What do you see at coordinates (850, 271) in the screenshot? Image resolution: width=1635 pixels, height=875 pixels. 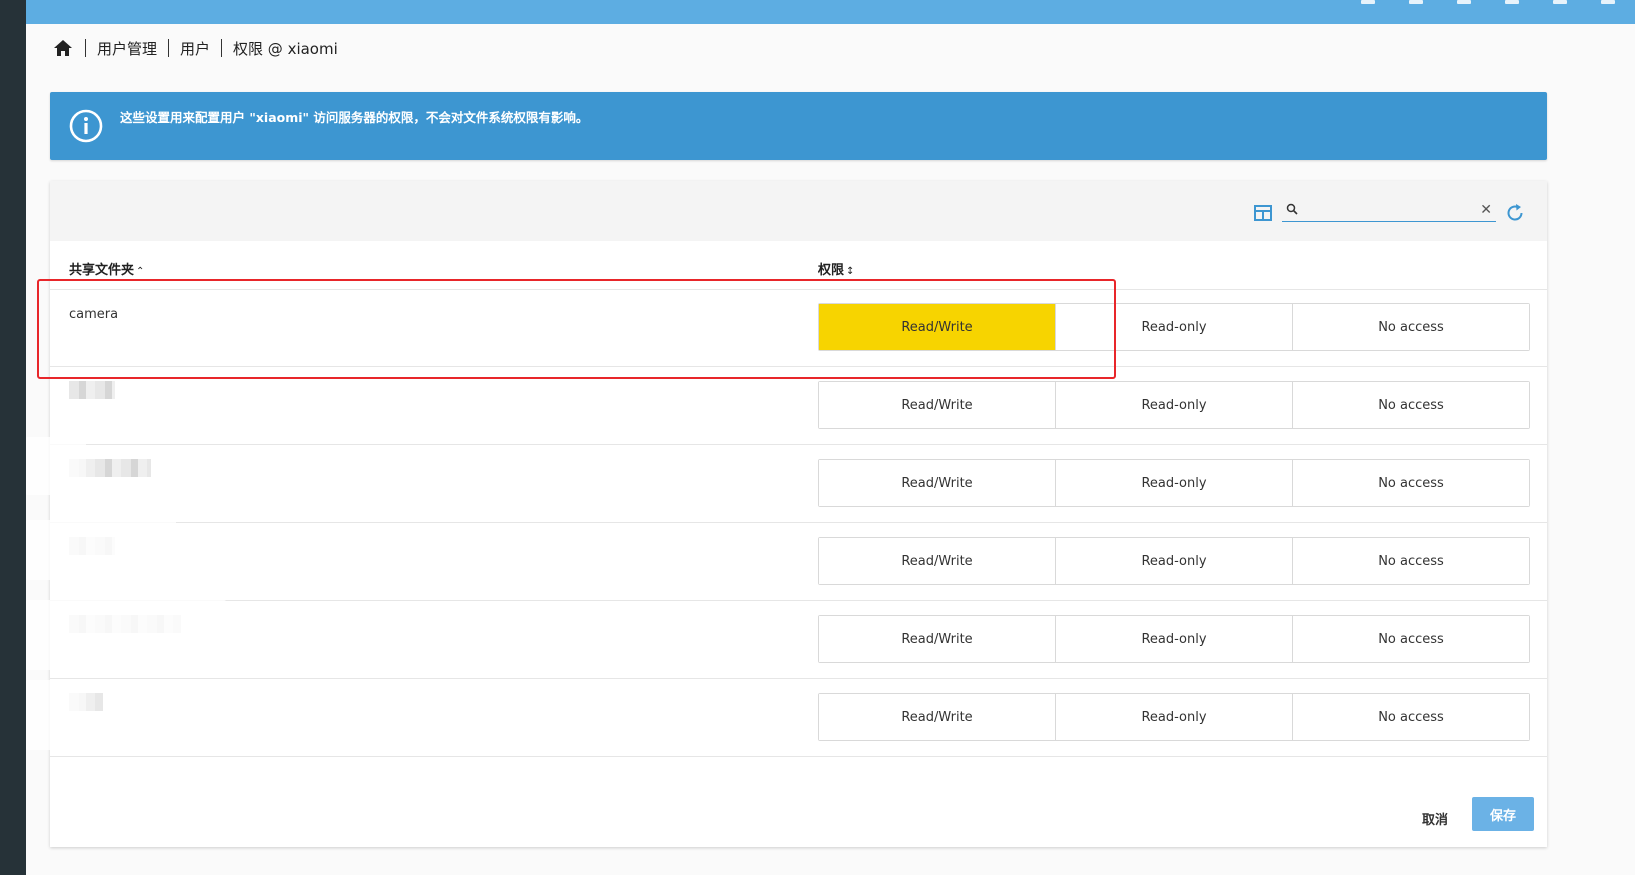 I see `sort-icon: ↕` at bounding box center [850, 271].